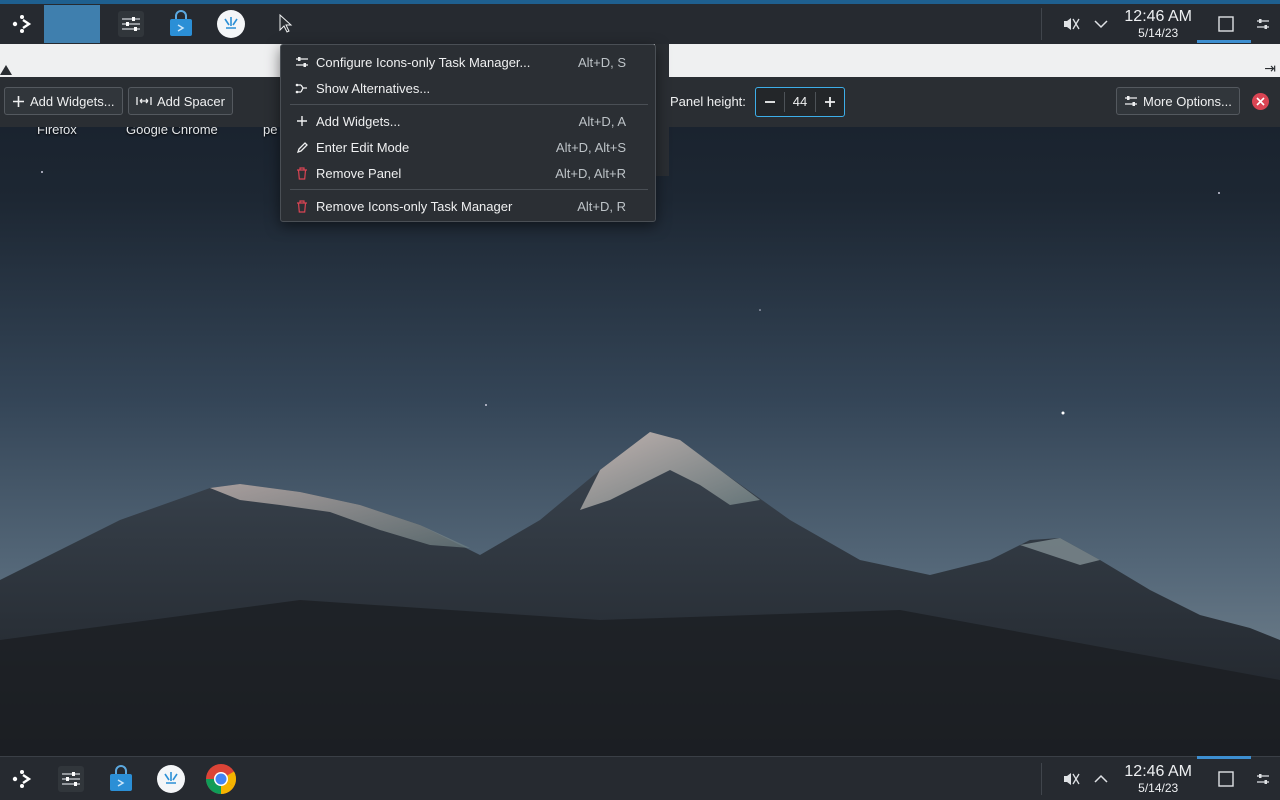 Image resolution: width=1280 pixels, height=800 pixels. I want to click on task-google-chrome, so click(221, 779).